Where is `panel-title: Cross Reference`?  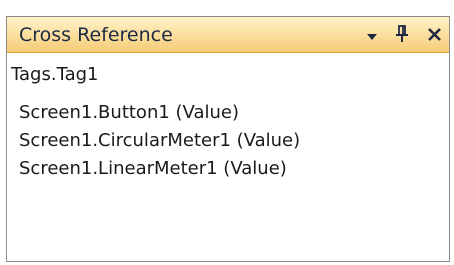
panel-title: Cross Reference is located at coordinates (96, 35).